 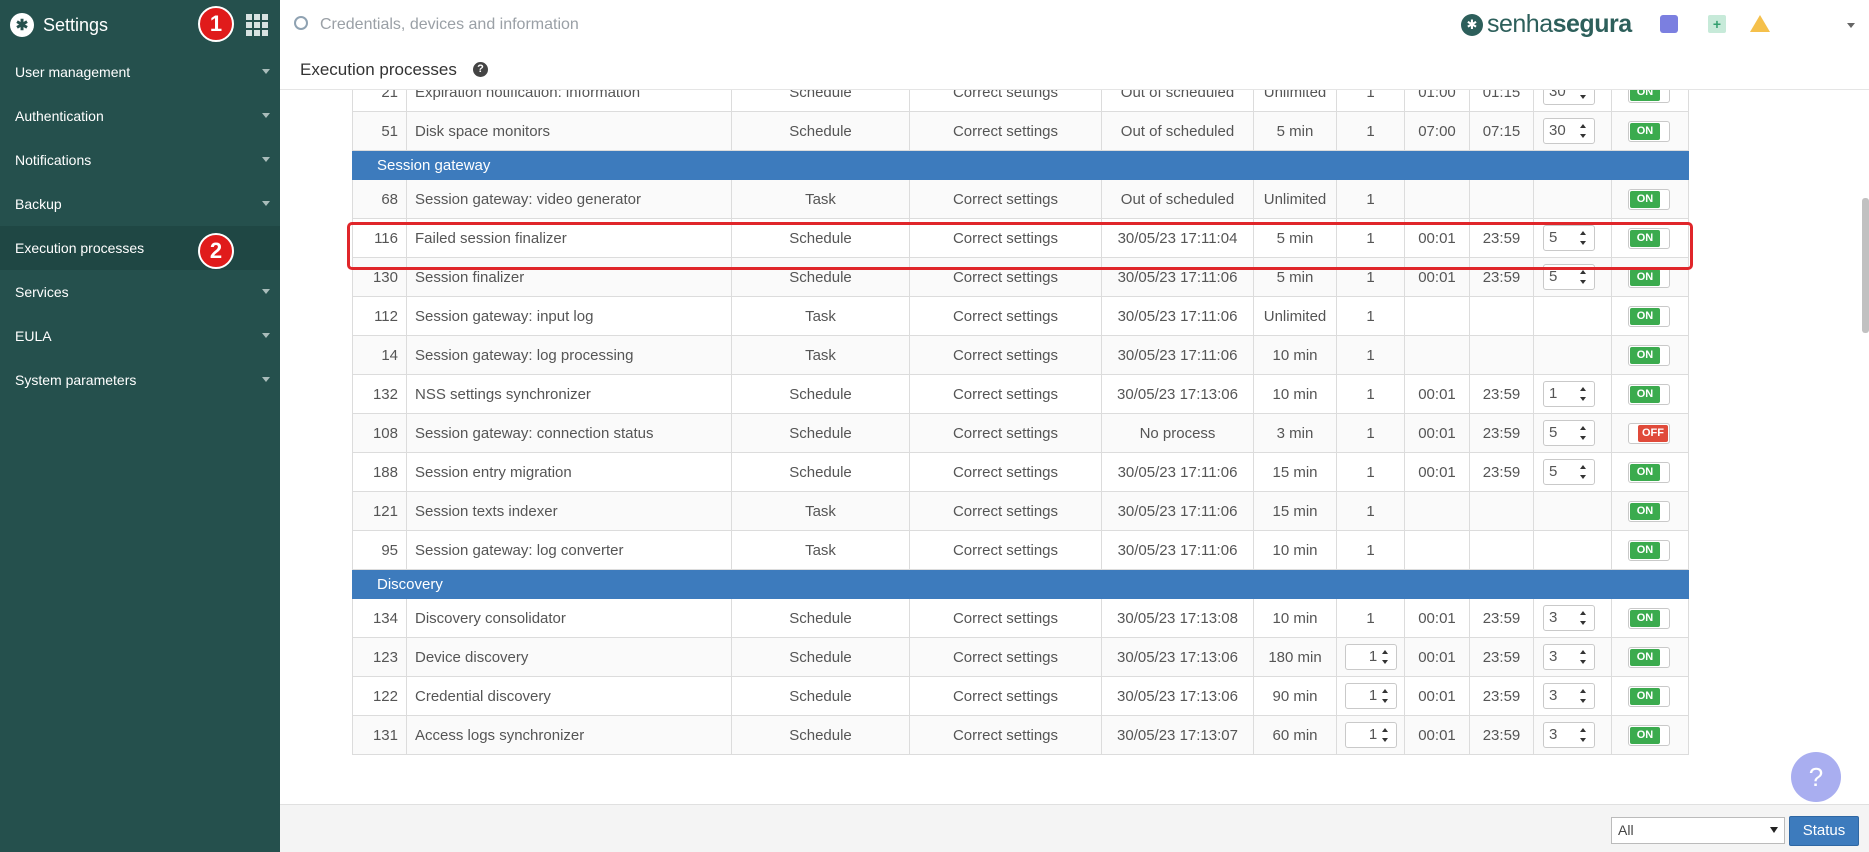 I want to click on home-icon, so click(x=1669, y=24).